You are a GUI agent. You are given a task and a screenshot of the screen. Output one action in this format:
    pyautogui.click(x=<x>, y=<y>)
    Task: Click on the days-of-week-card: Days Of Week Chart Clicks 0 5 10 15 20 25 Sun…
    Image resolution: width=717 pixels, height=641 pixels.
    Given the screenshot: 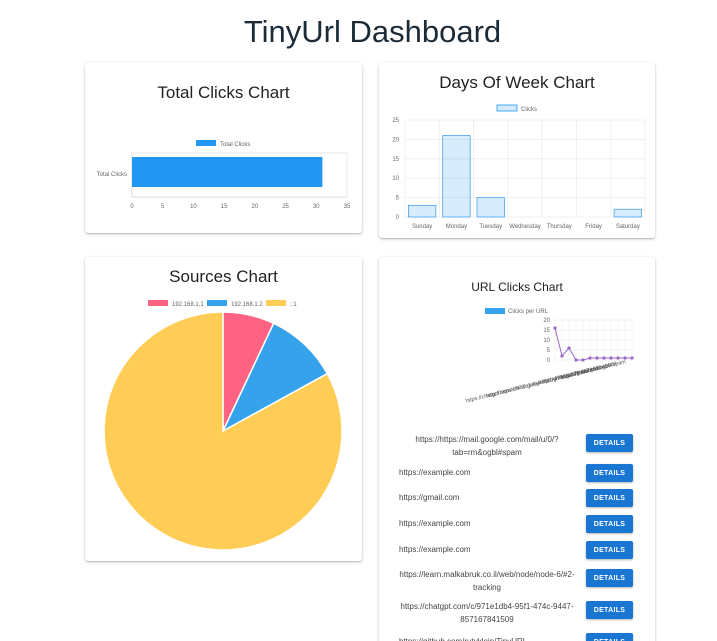 What is the action you would take?
    pyautogui.click(x=517, y=150)
    